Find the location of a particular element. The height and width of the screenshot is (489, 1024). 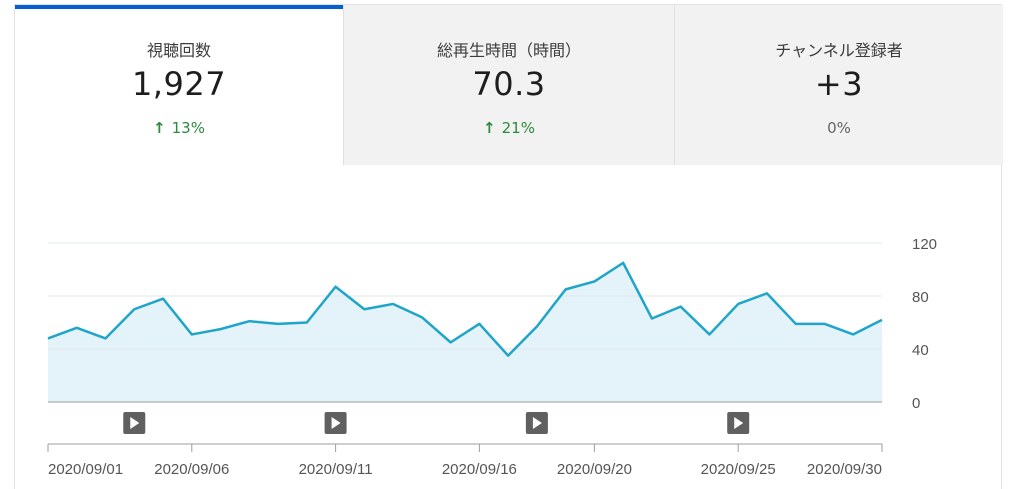

x-tick-label: 2020/09/01 is located at coordinates (85, 469).